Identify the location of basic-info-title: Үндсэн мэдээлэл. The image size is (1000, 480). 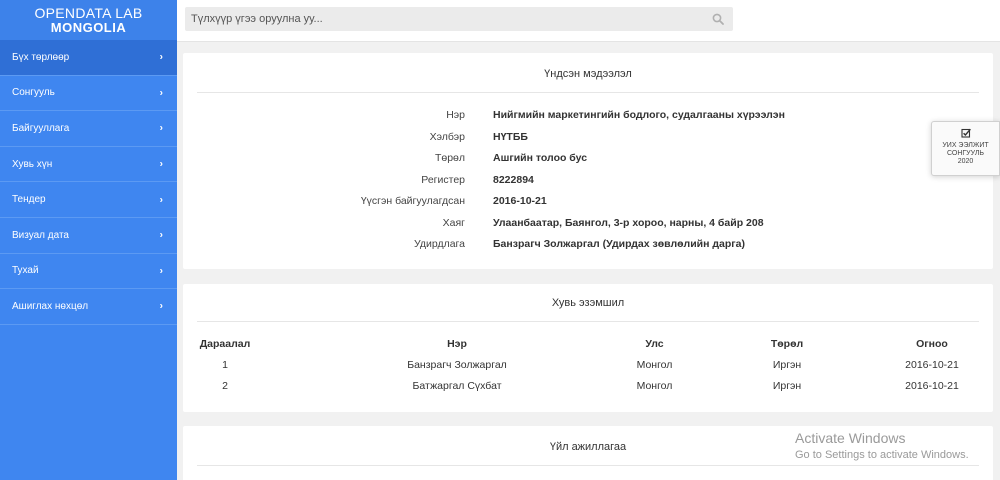
(588, 74).